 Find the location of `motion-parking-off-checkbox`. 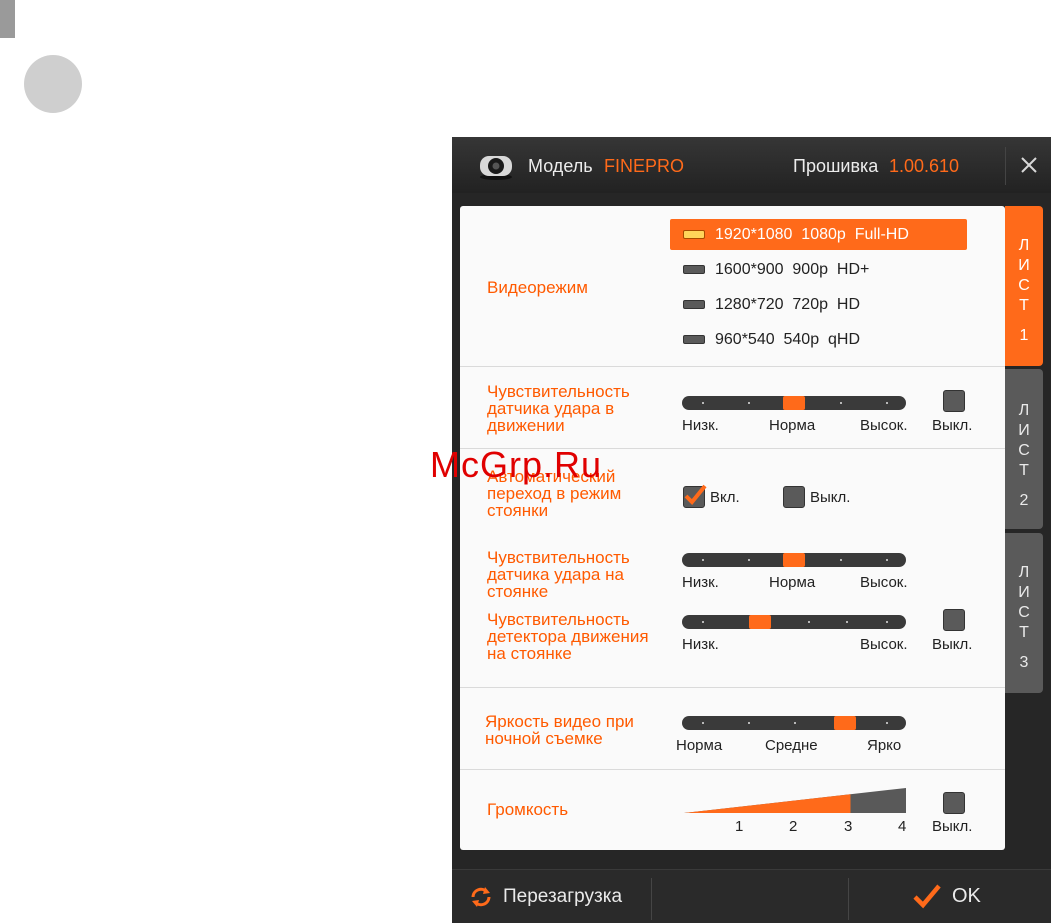

motion-parking-off-checkbox is located at coordinates (954, 620).